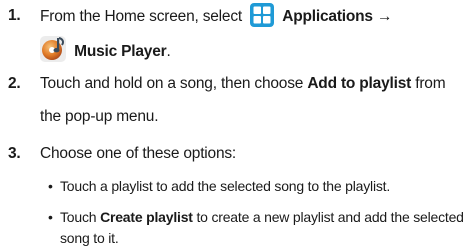  I want to click on arrow-glyph: →, so click(384, 16).